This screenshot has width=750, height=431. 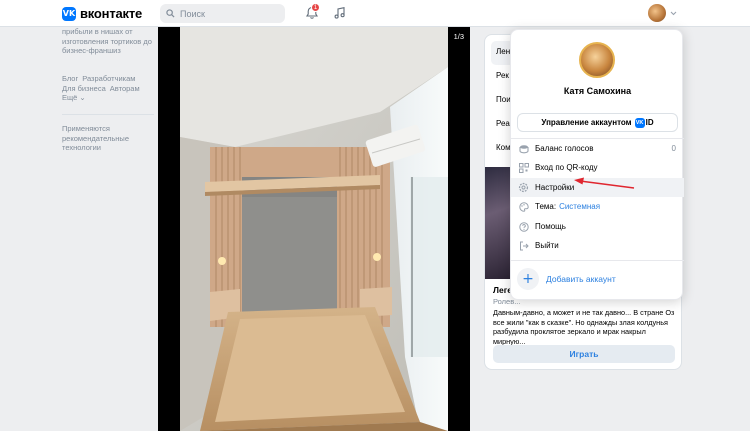 I want to click on menu-item-balance: Баланс голосов 0, so click(x=597, y=148).